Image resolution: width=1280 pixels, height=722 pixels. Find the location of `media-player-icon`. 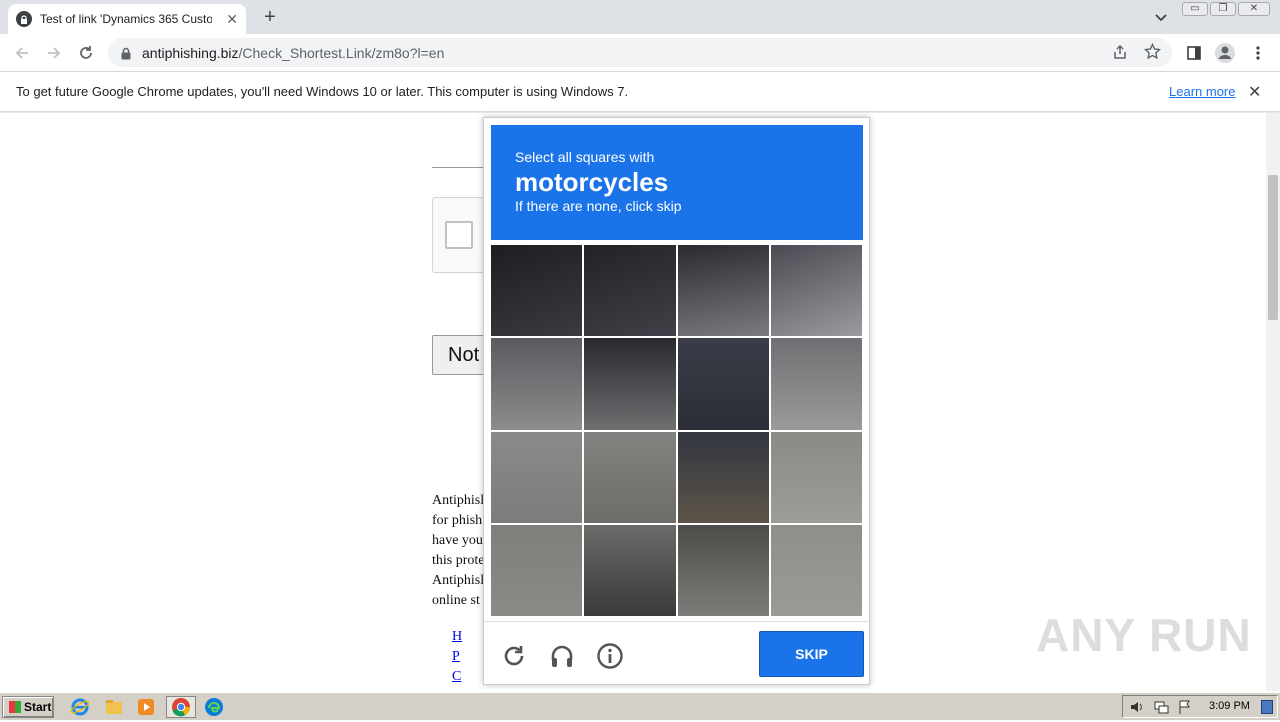

media-player-icon is located at coordinates (147, 707).